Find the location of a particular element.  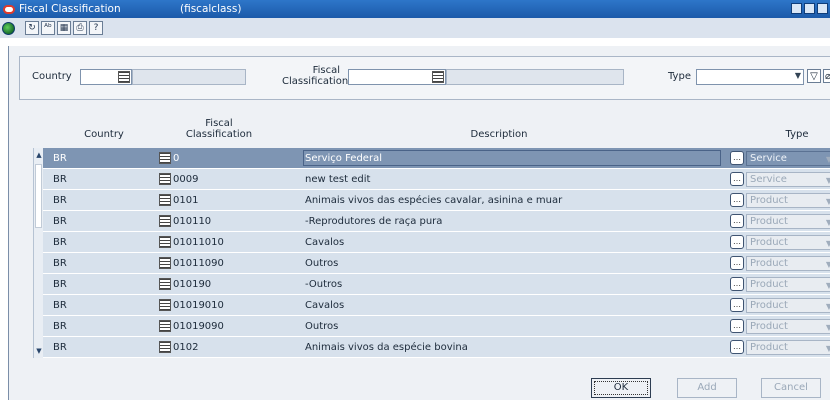

table-row: BR 0 Serviço Federal … Service ▼ is located at coordinates (436, 158).